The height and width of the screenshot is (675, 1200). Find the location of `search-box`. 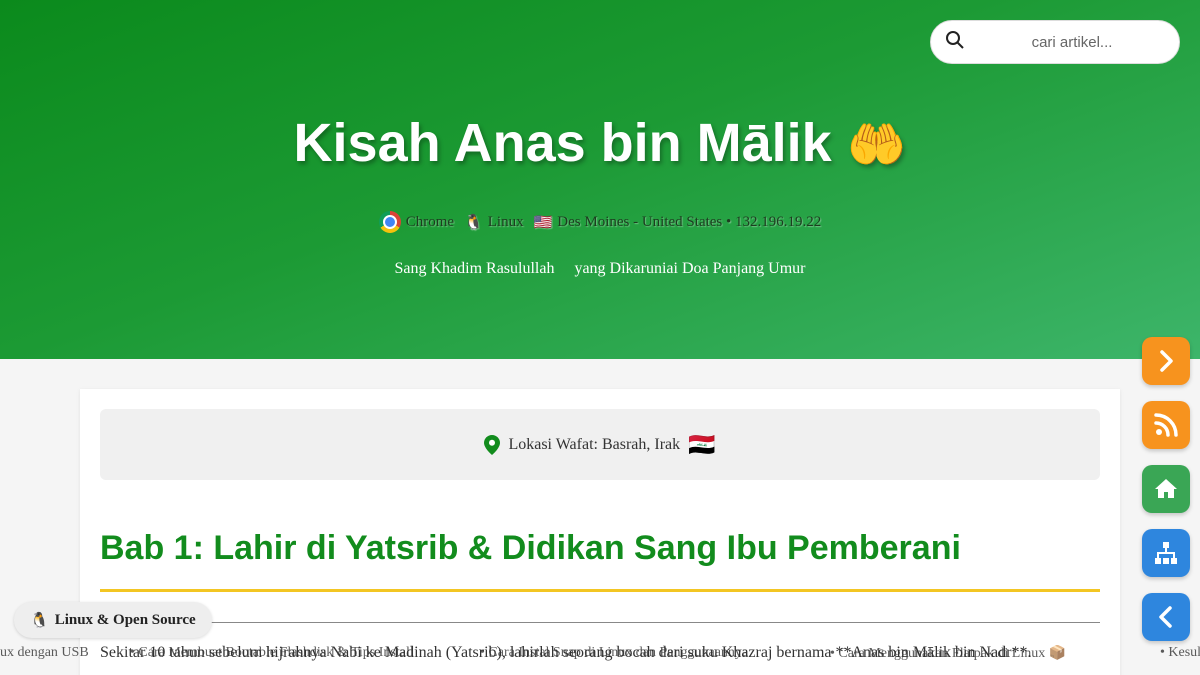

search-box is located at coordinates (1055, 42).